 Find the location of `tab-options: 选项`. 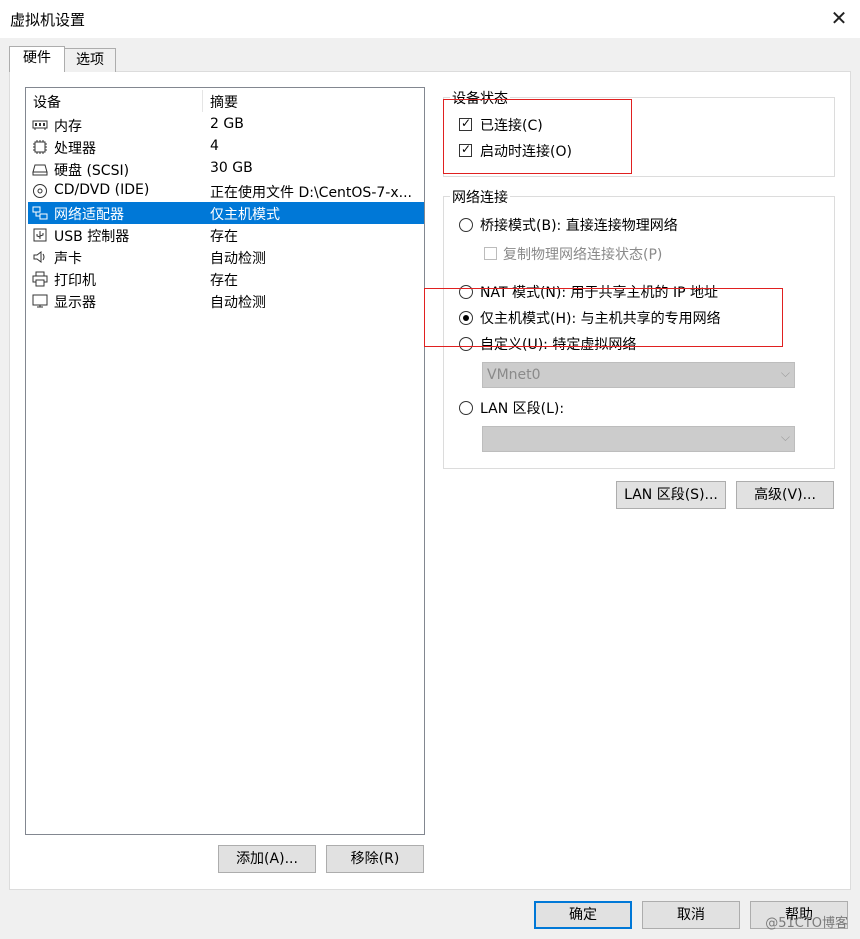

tab-options: 选项 is located at coordinates (90, 60).